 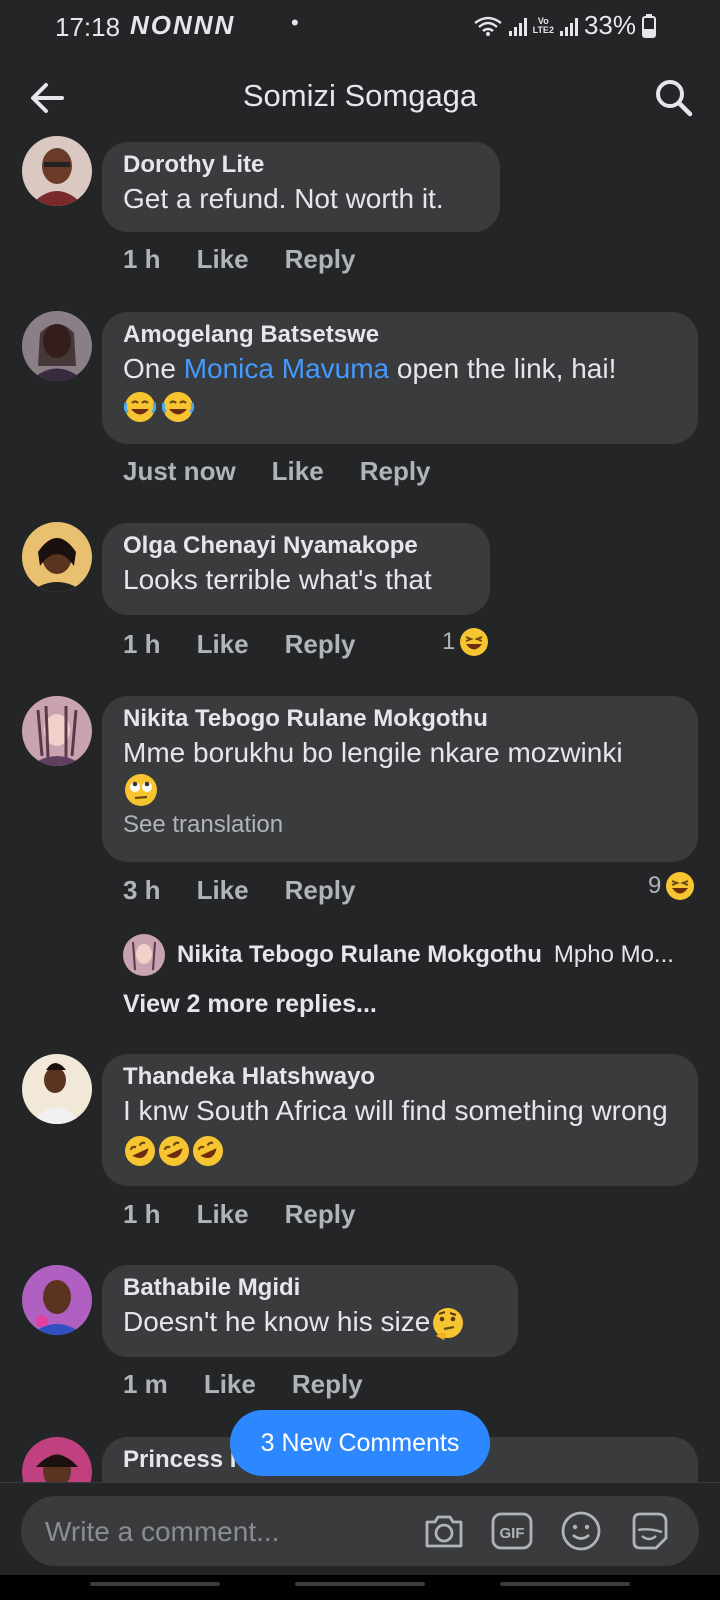 I want to click on sticker-icon, so click(x=649, y=1531).